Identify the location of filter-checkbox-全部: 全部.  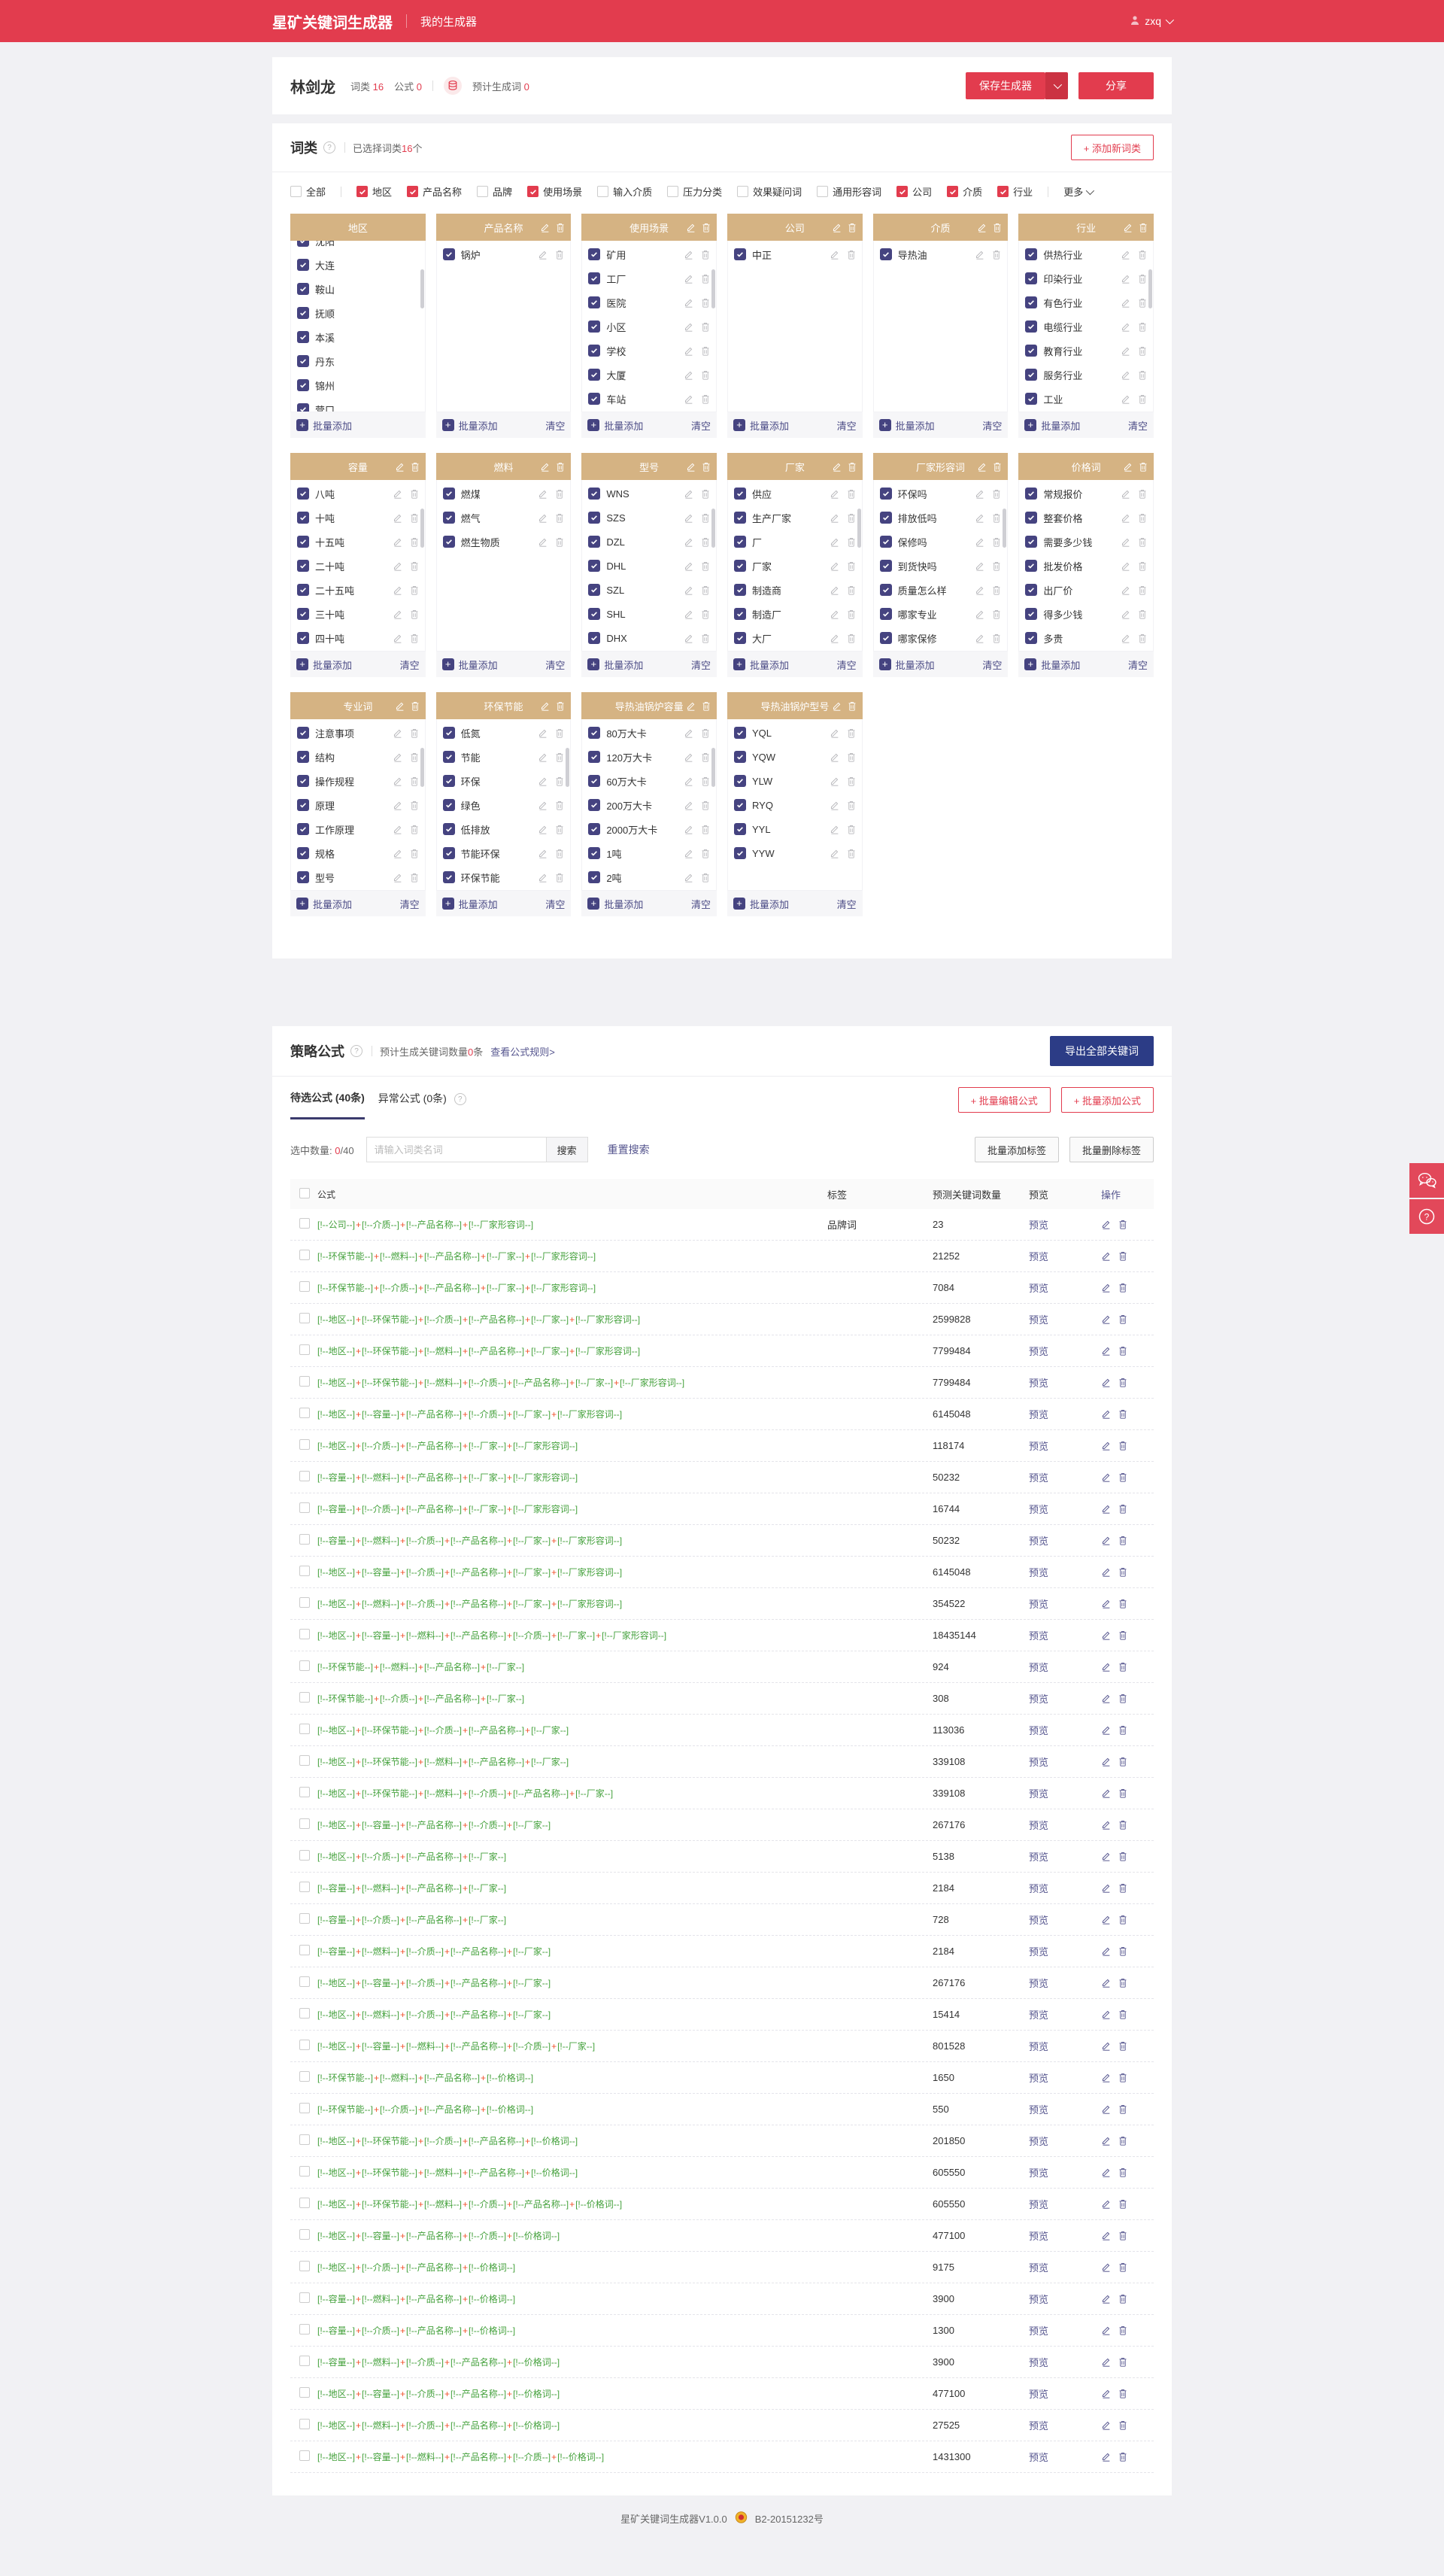
(308, 192).